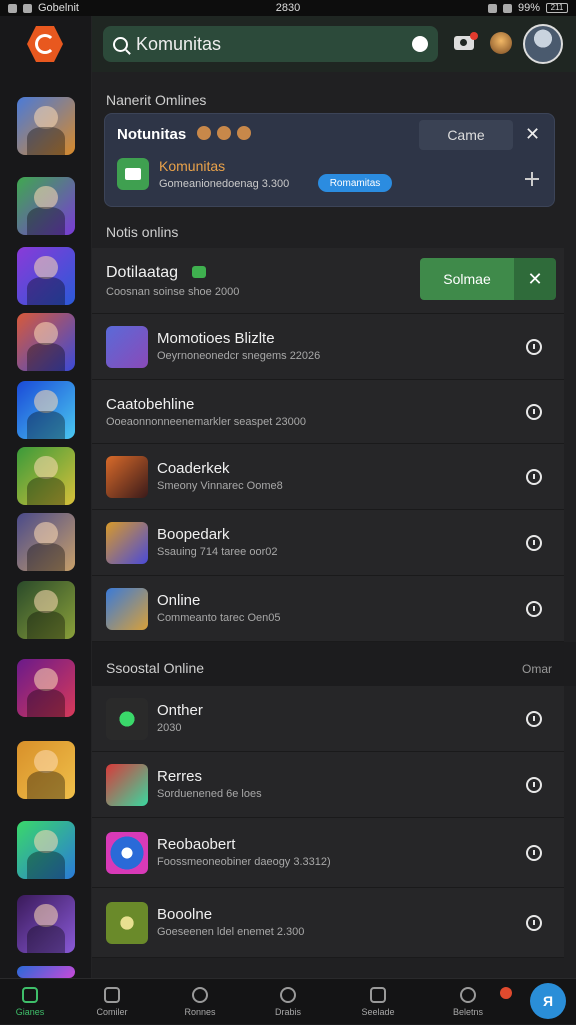 The width and height of the screenshot is (576, 1025). I want to click on item-subtitle: Coosnan soinse shoe 2000, so click(173, 292).